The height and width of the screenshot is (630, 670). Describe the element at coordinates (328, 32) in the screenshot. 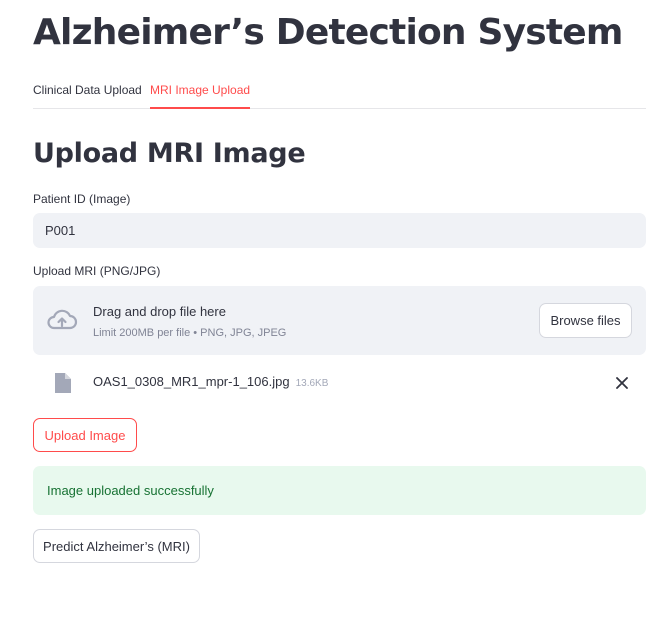

I see `app-title: Alzheimer’s Detection System` at that location.